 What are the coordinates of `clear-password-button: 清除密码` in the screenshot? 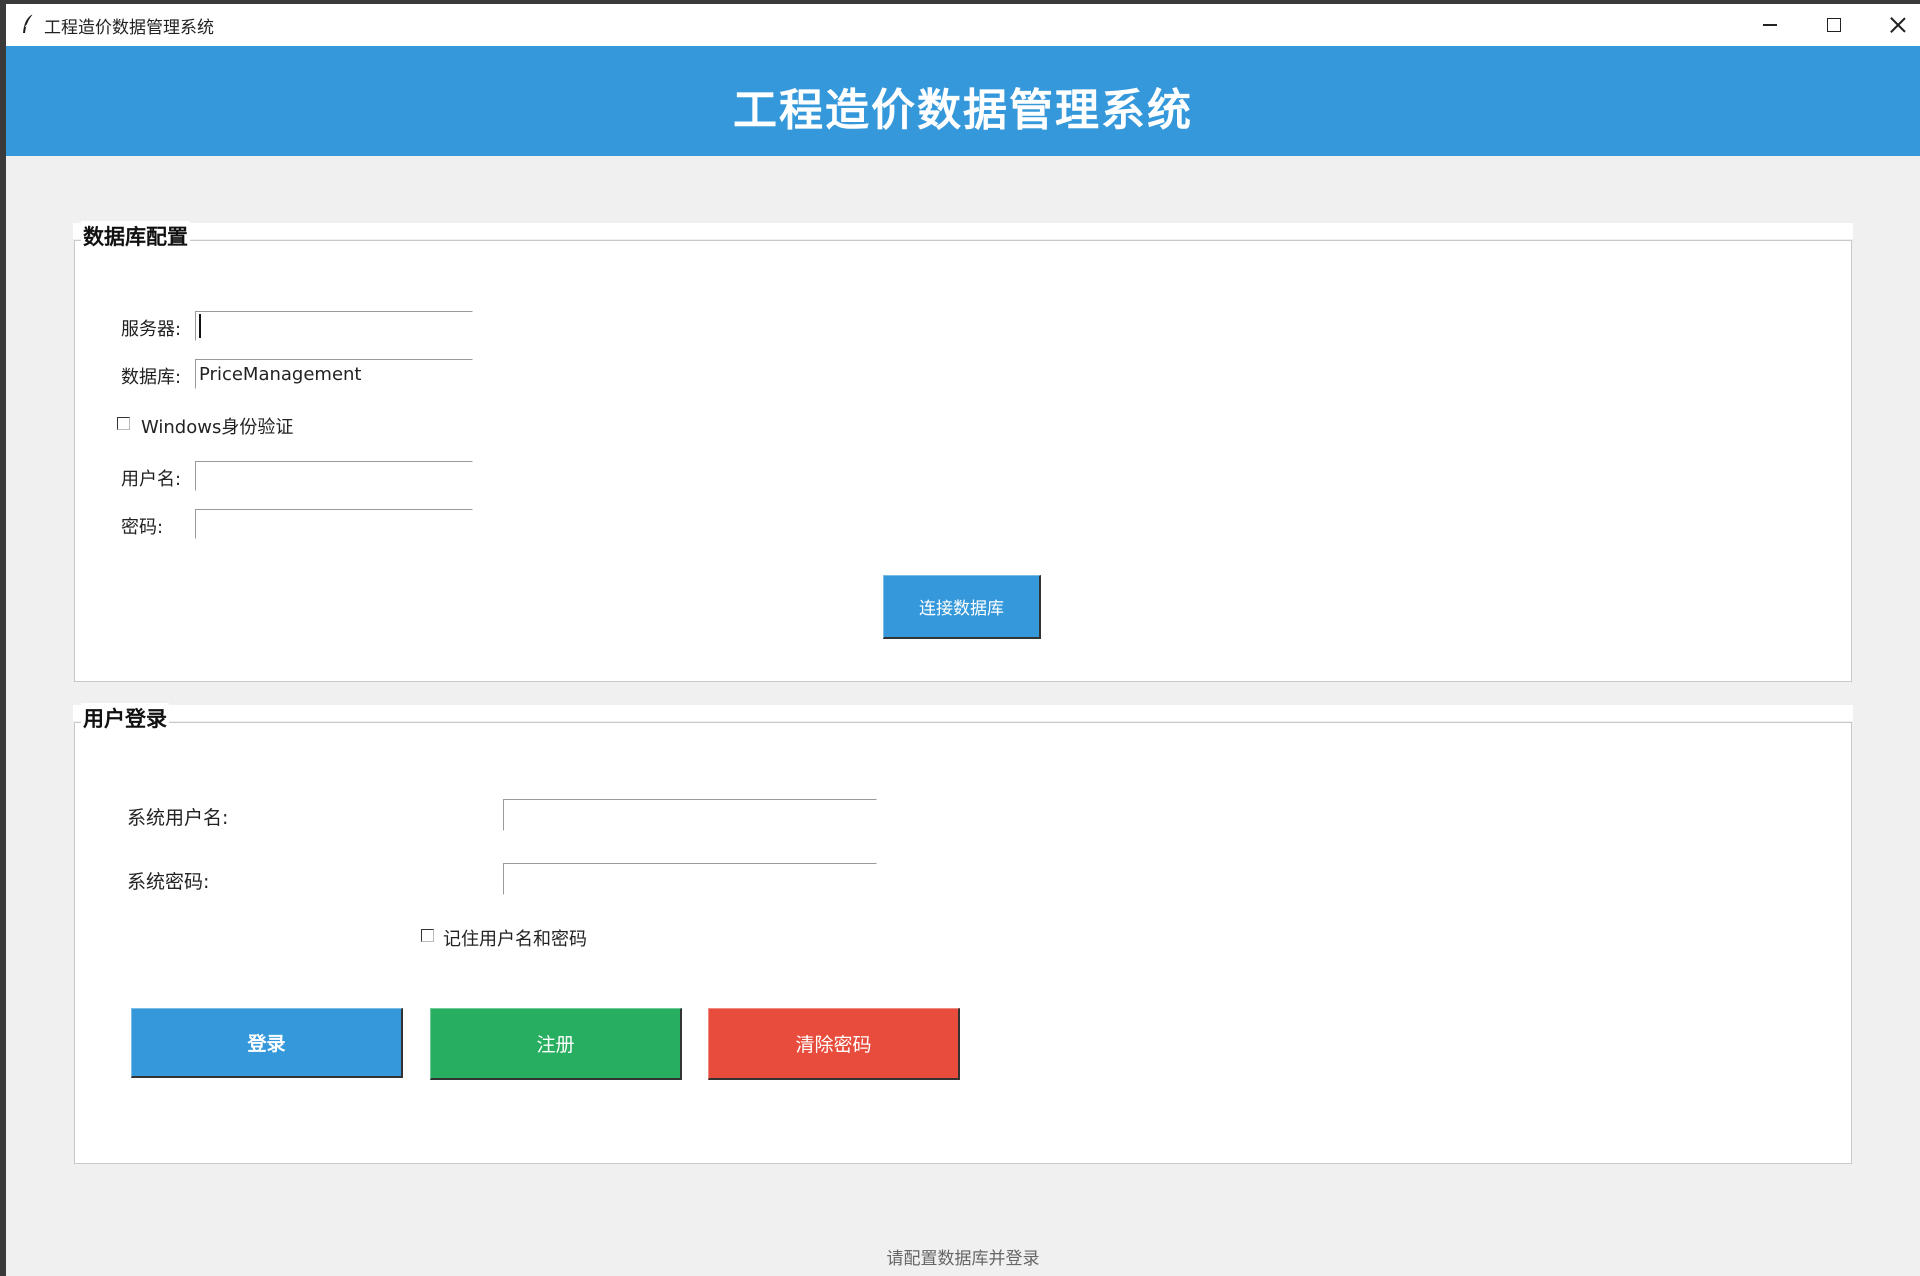 It's located at (834, 1044).